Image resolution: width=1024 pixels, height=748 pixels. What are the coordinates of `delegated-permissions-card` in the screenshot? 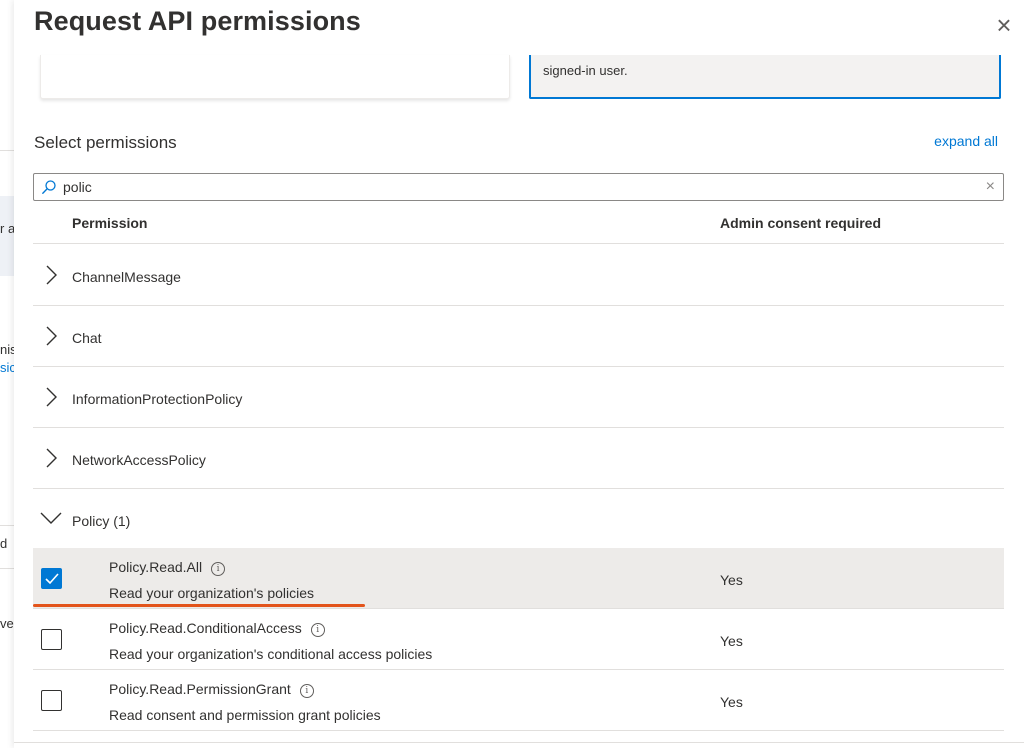 It's located at (275, 77).